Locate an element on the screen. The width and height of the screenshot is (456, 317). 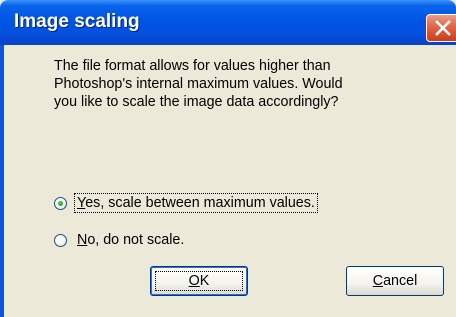
option-scale-label: Yes, scale between maximum values. is located at coordinates (196, 203).